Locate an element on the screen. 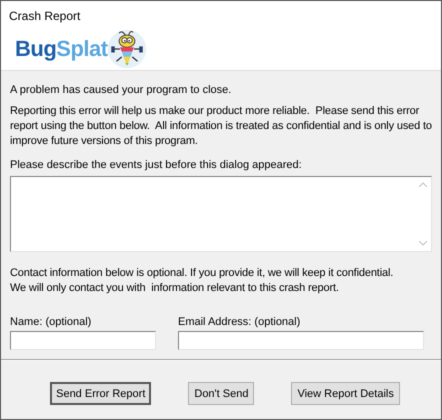 The width and height of the screenshot is (442, 420). explanation-text: Reporting this error will help us make our product more reliable. Please send this error report using the button below. All information is treated as confidential and is only used to improve future versions of this program. is located at coordinates (221, 126).